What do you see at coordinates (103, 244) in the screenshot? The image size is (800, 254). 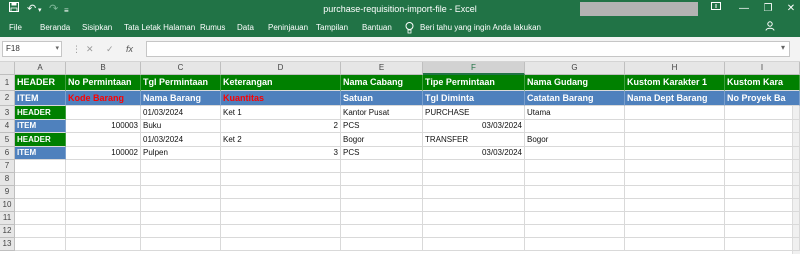 I see `cell-b13` at bounding box center [103, 244].